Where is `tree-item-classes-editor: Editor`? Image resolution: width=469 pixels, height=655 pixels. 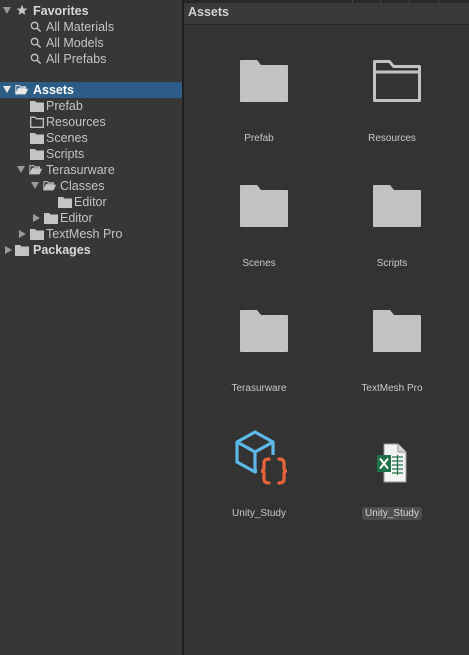
tree-item-classes-editor: Editor is located at coordinates (91, 202).